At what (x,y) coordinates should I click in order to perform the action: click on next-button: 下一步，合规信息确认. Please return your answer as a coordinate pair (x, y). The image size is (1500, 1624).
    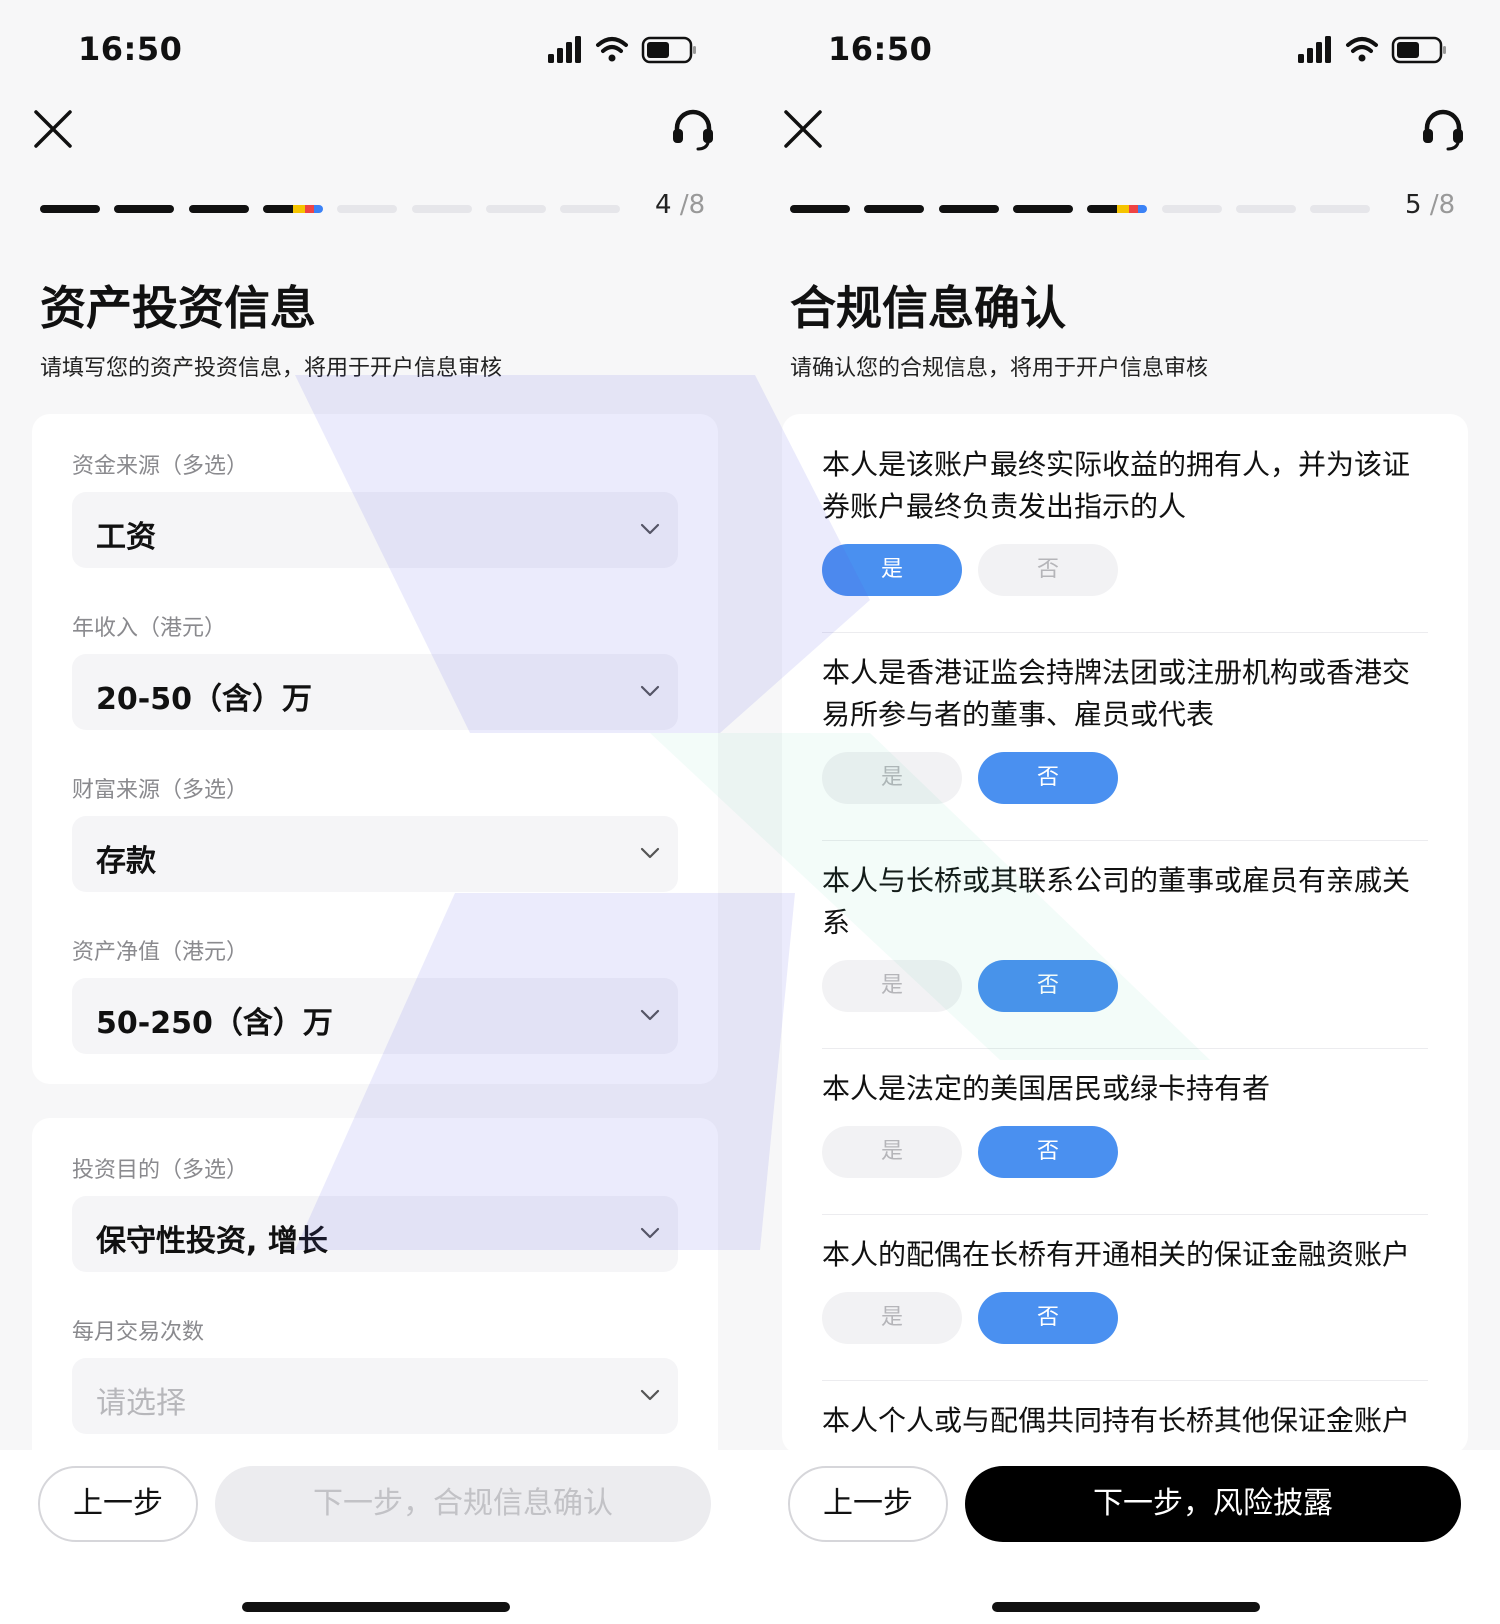
    Looking at the image, I should click on (463, 1504).